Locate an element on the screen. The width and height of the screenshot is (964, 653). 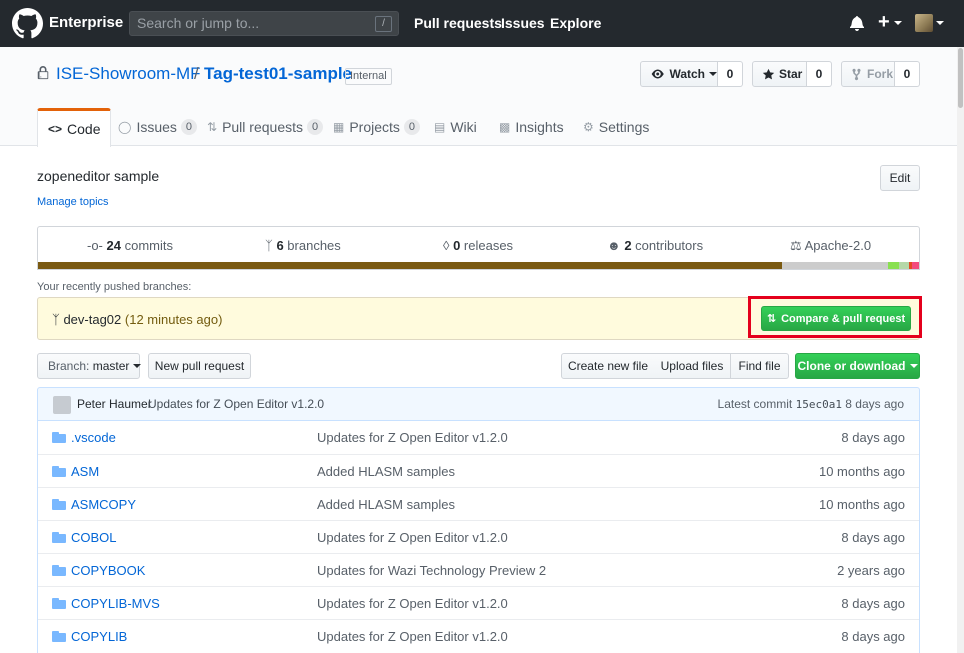
book-icon: ▤ is located at coordinates (440, 127).